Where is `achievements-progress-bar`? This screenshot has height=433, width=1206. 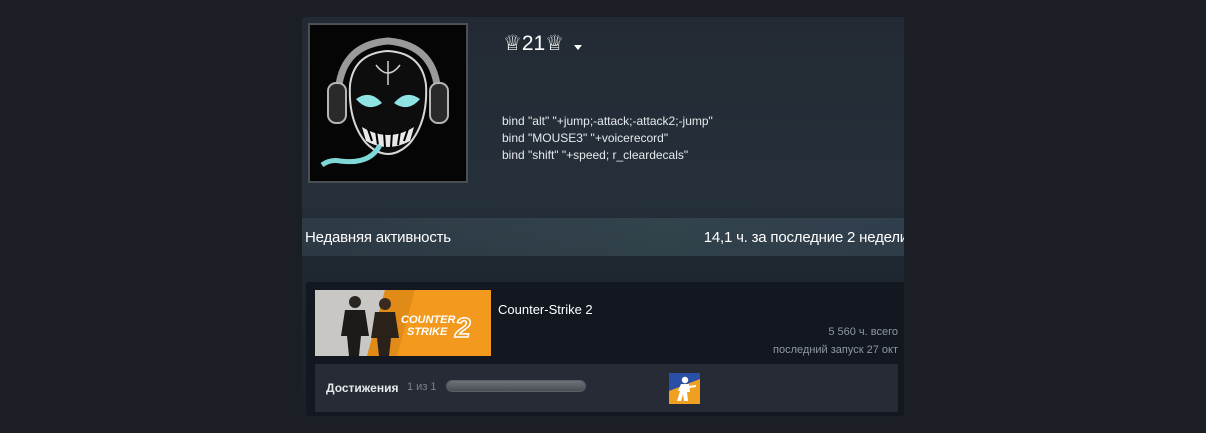
achievements-progress-bar is located at coordinates (516, 386).